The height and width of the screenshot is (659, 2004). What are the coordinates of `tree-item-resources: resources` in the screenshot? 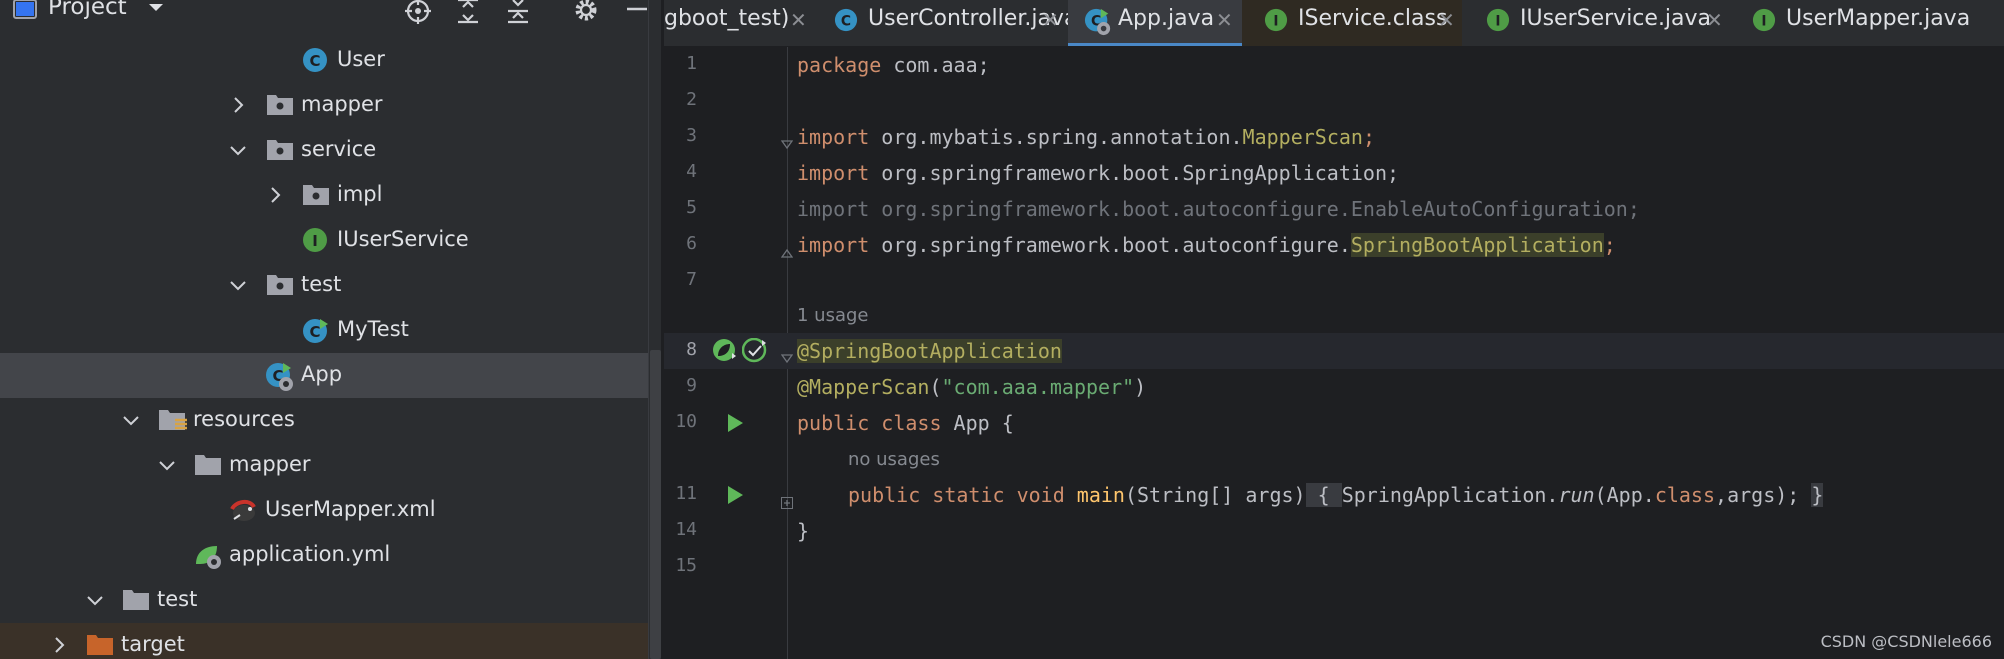 It's located at (330, 420).